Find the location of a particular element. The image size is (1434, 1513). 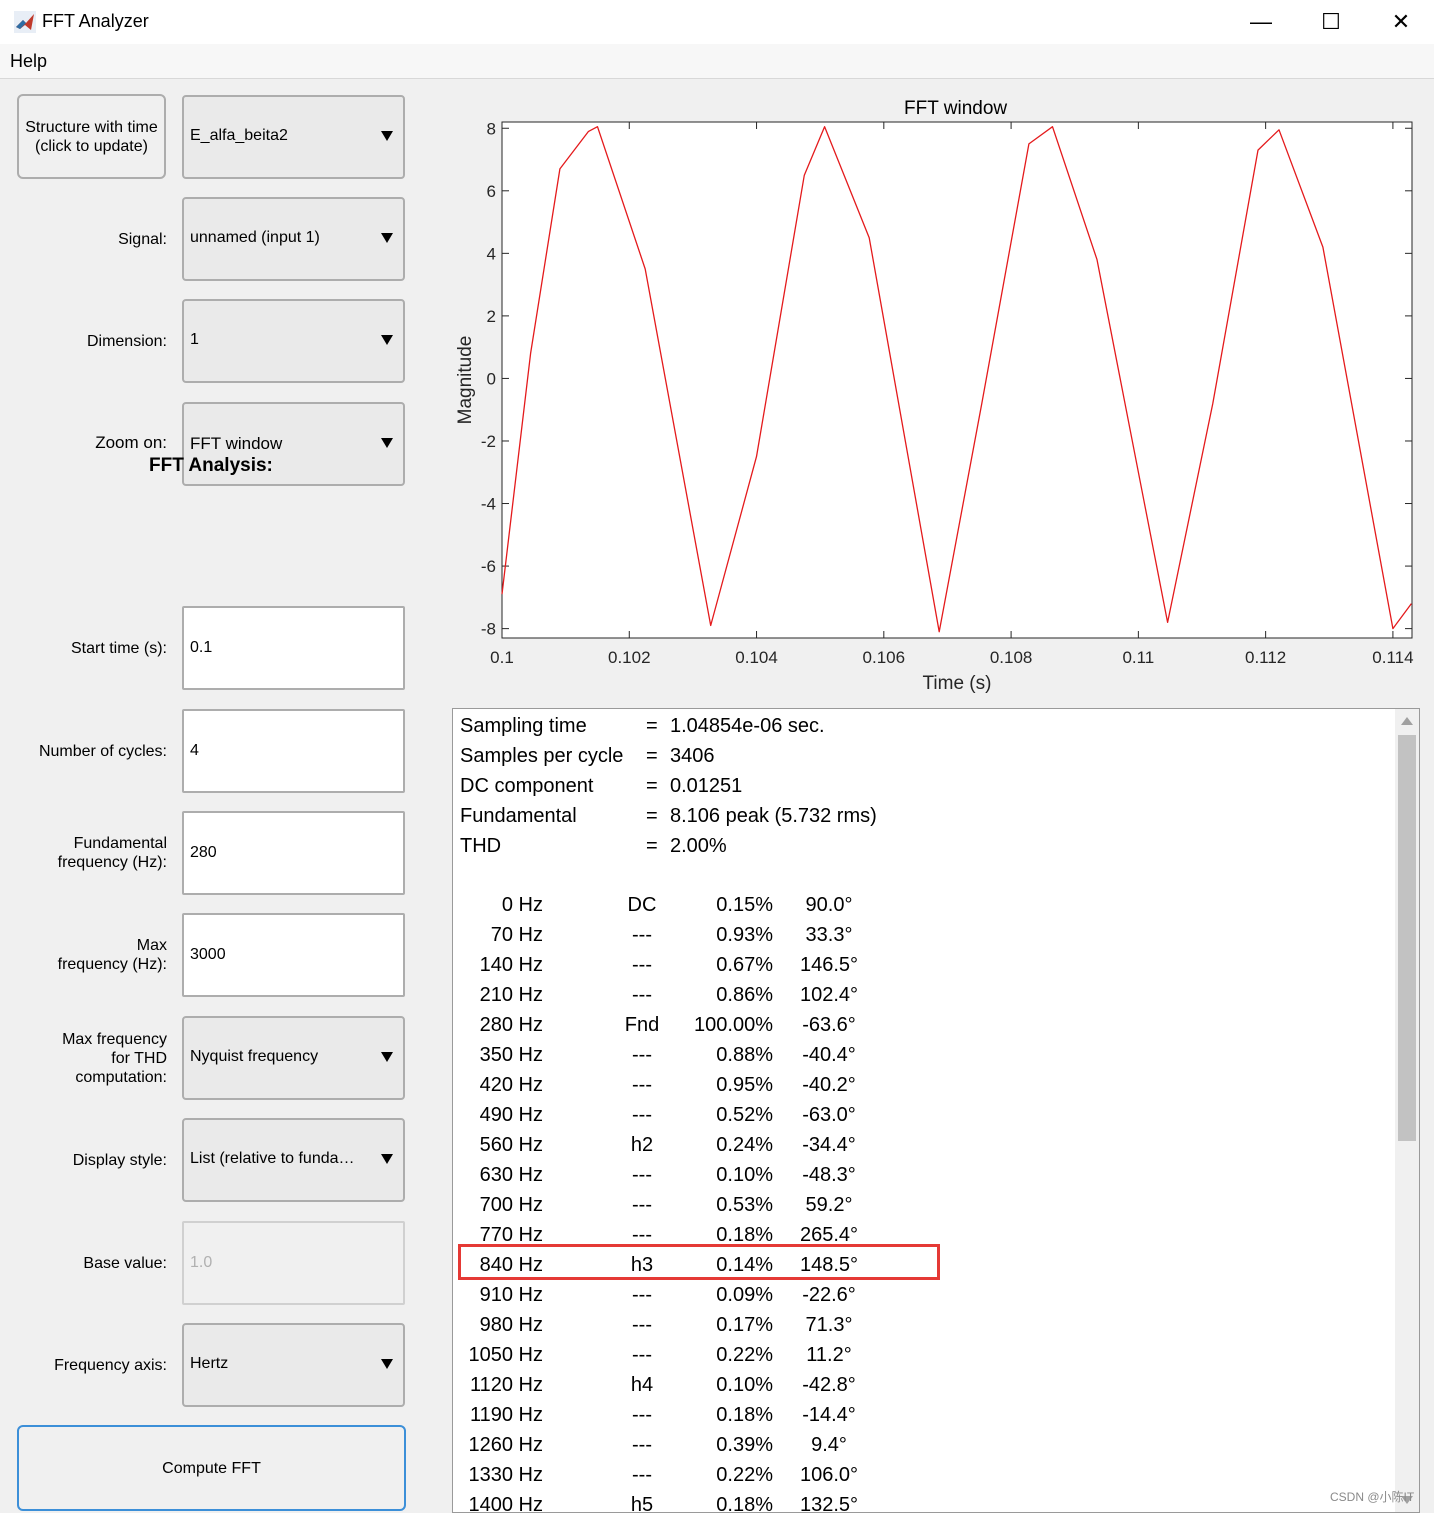

minimize-button: — is located at coordinates (1261, 22).